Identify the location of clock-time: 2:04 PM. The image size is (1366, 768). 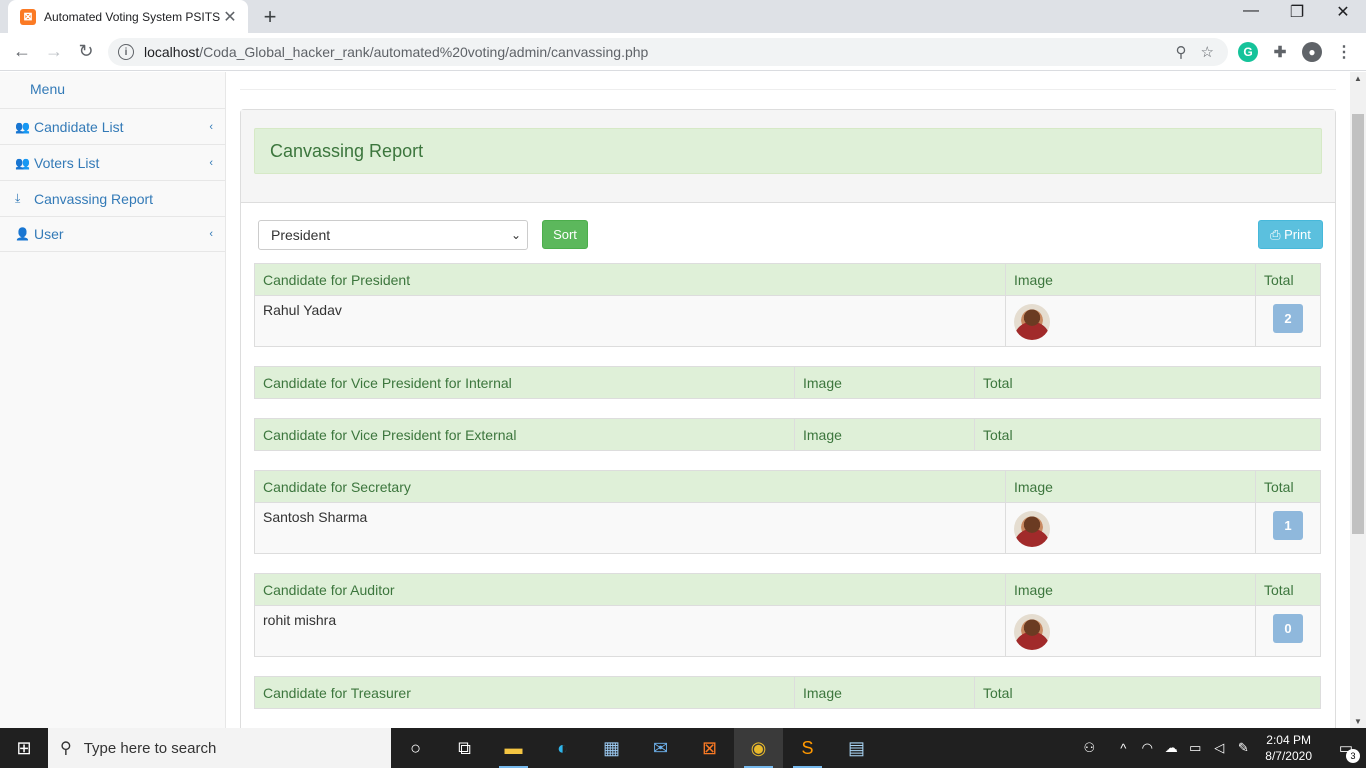
(1288, 740).